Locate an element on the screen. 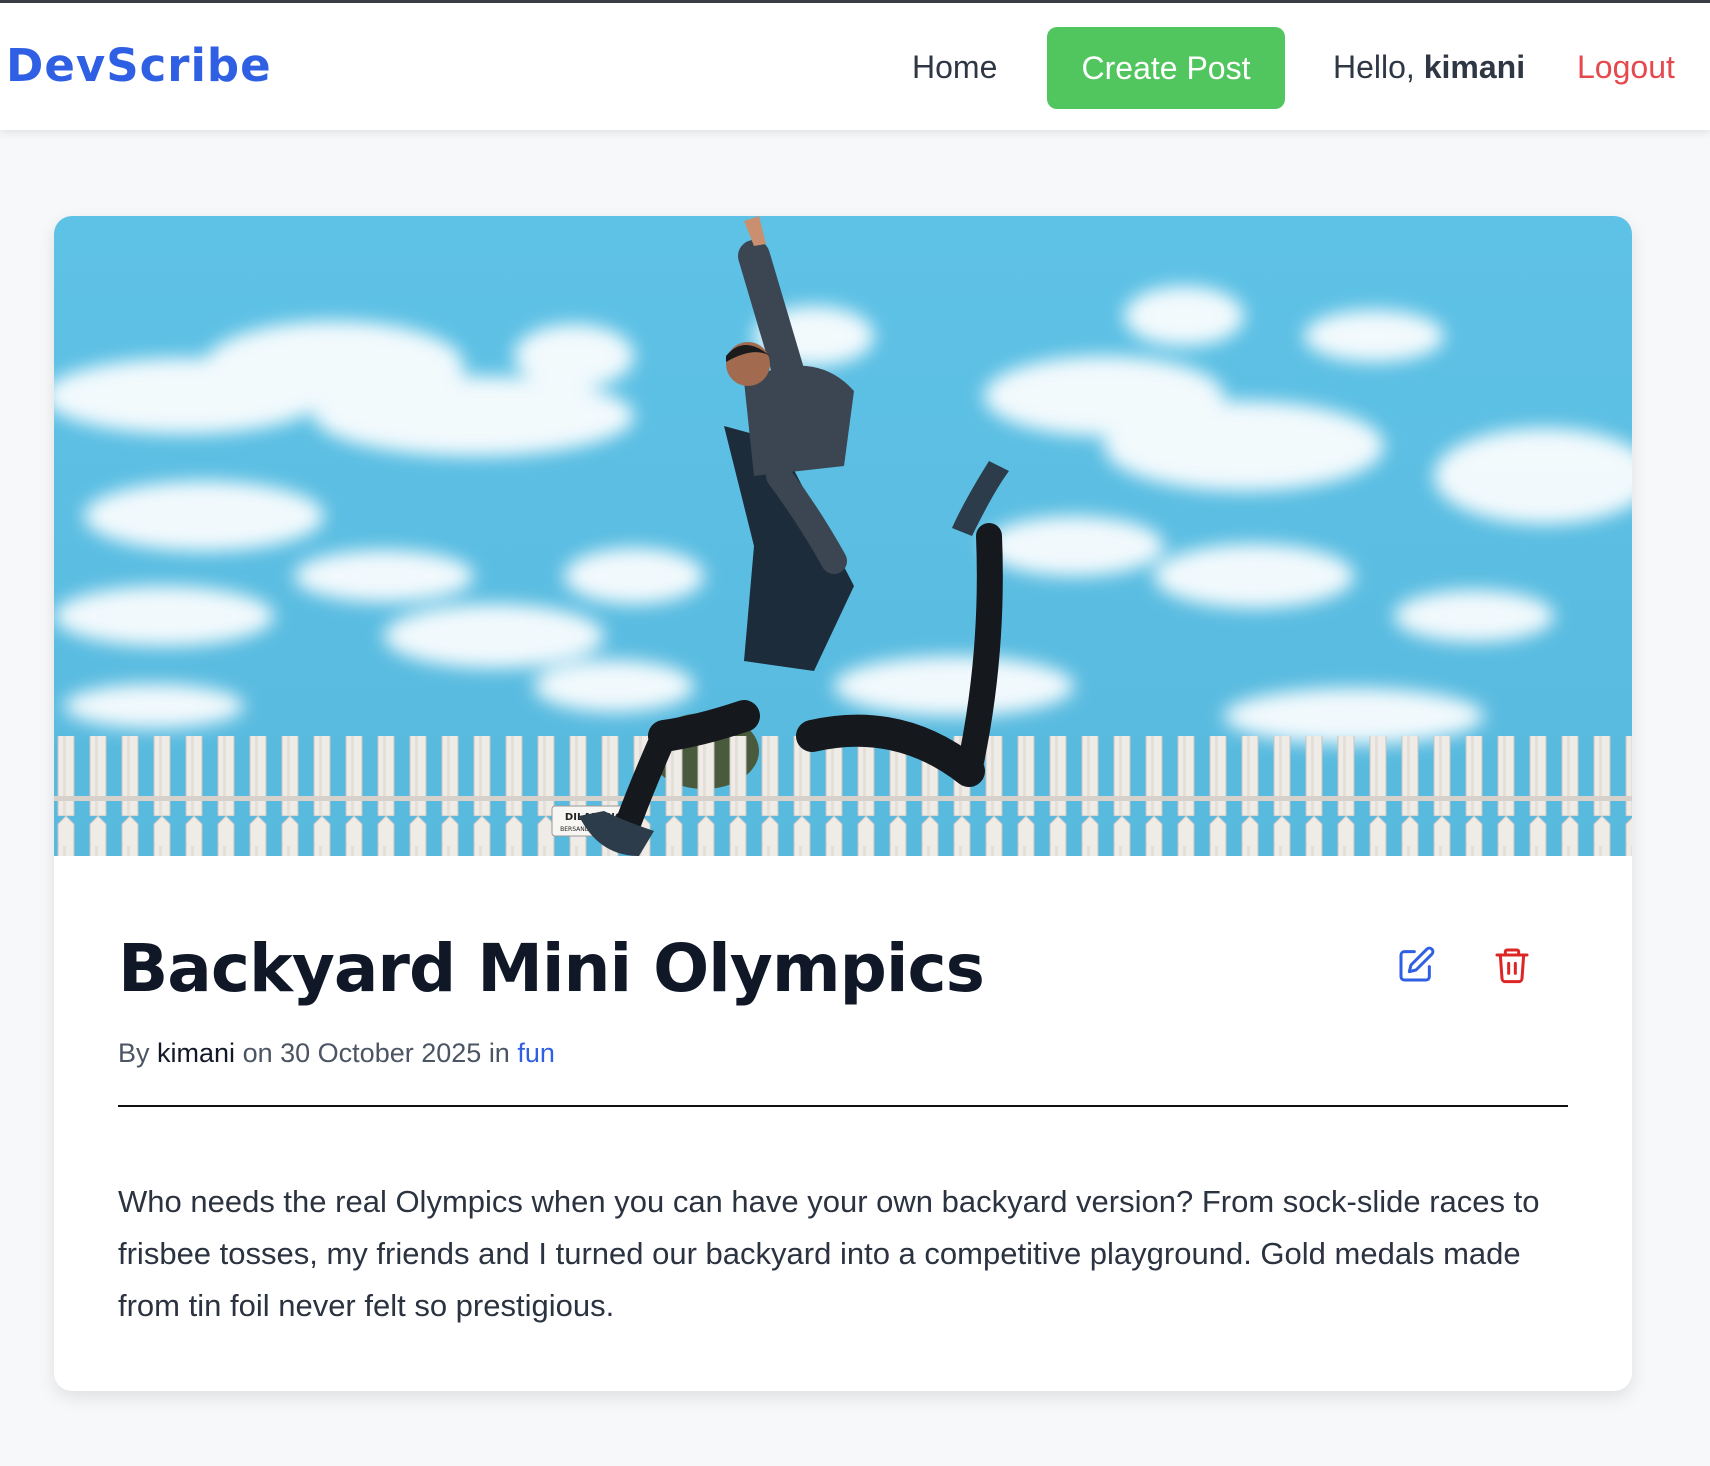 This screenshot has width=1710, height=1466. edit-post-button is located at coordinates (1416, 965).